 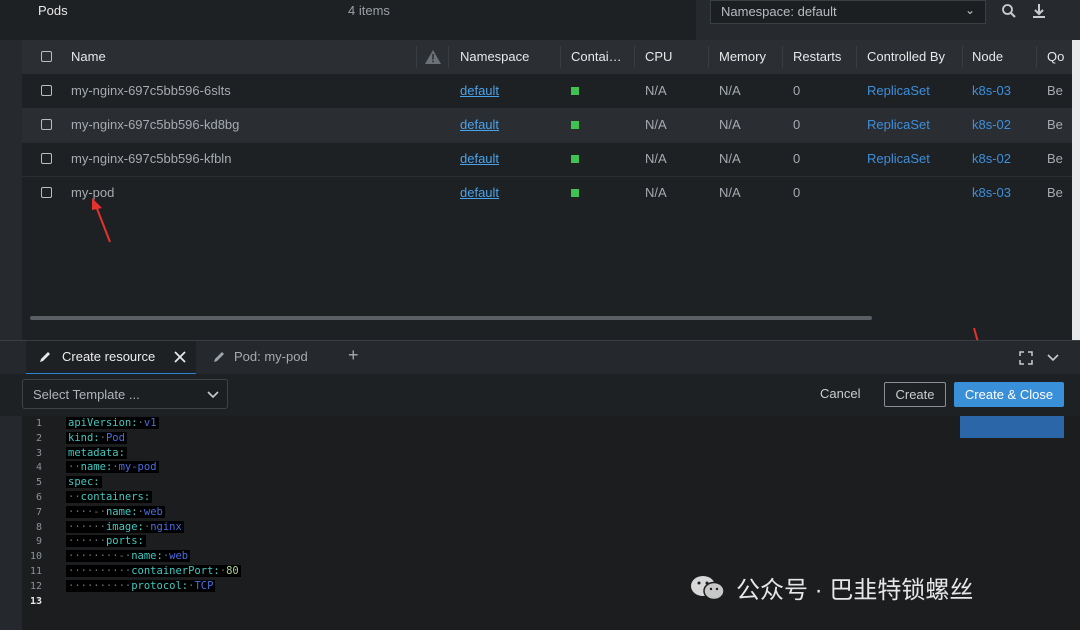 I want to click on create-button: Create, so click(x=915, y=394).